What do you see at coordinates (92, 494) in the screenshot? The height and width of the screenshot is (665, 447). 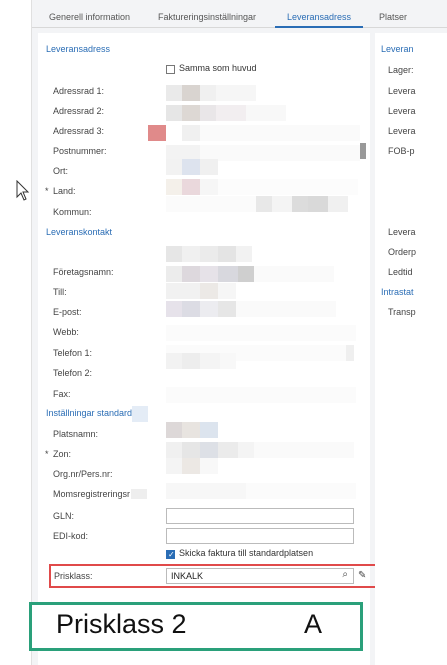 I see `vat-number-label: Momsregistreringsr` at bounding box center [92, 494].